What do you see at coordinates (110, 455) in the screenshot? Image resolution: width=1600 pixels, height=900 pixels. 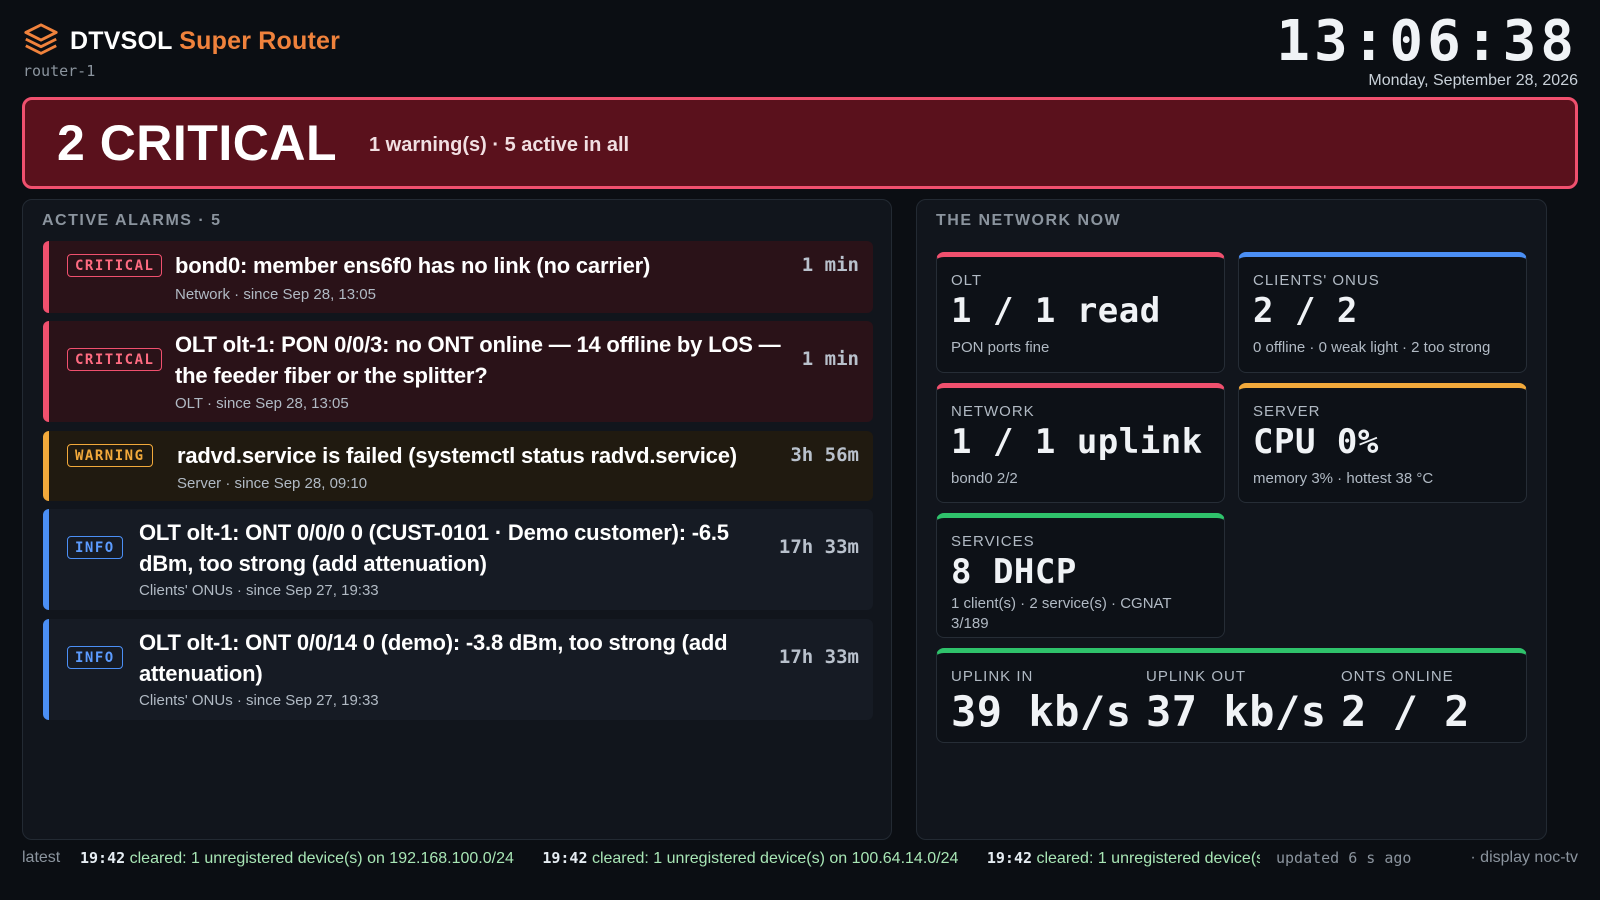 I see `severity-badge: WARNING` at bounding box center [110, 455].